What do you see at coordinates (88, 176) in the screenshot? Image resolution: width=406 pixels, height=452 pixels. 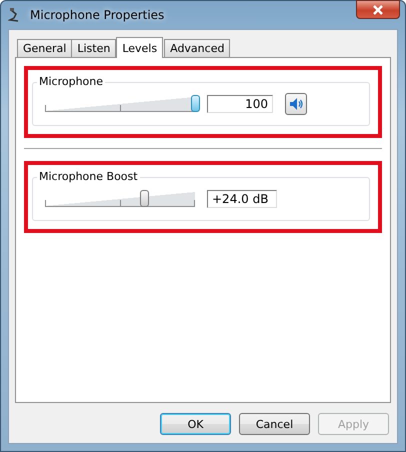 I see `group-label: Microphone Boost` at bounding box center [88, 176].